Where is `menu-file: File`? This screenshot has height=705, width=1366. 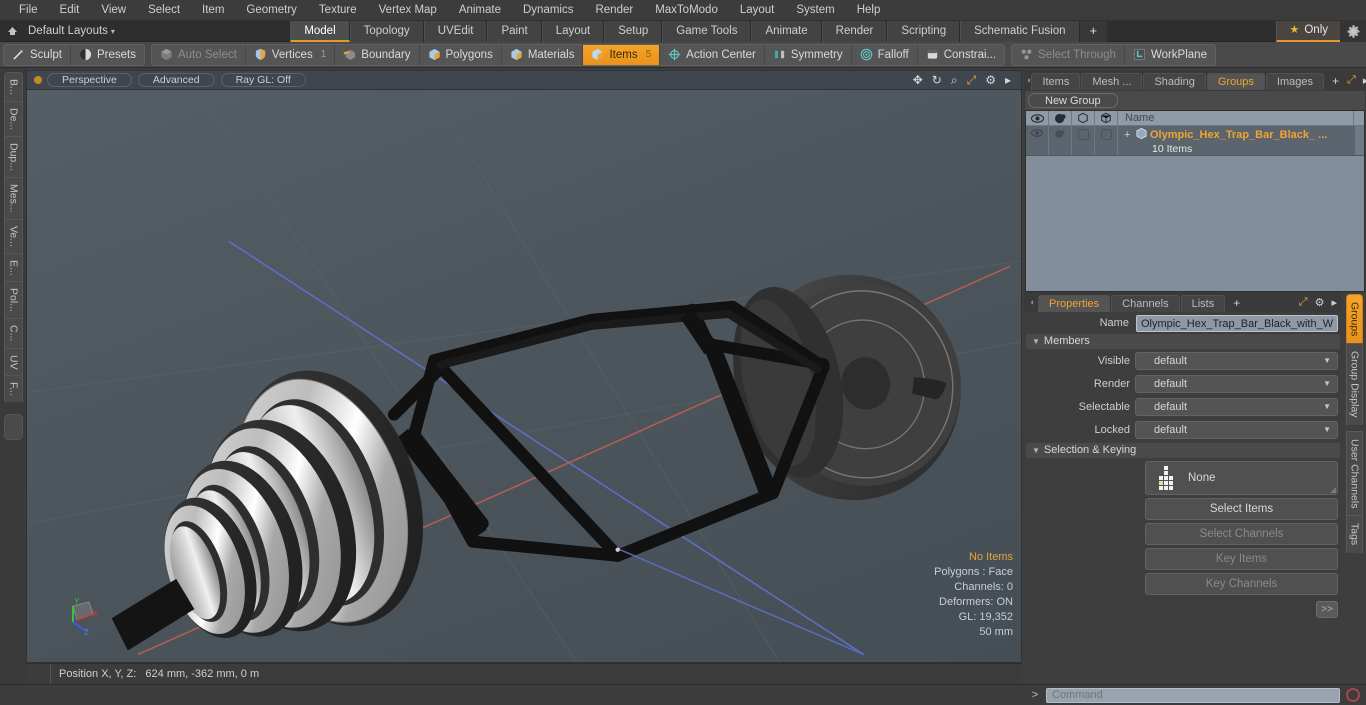
menu-file: File is located at coordinates (28, 10).